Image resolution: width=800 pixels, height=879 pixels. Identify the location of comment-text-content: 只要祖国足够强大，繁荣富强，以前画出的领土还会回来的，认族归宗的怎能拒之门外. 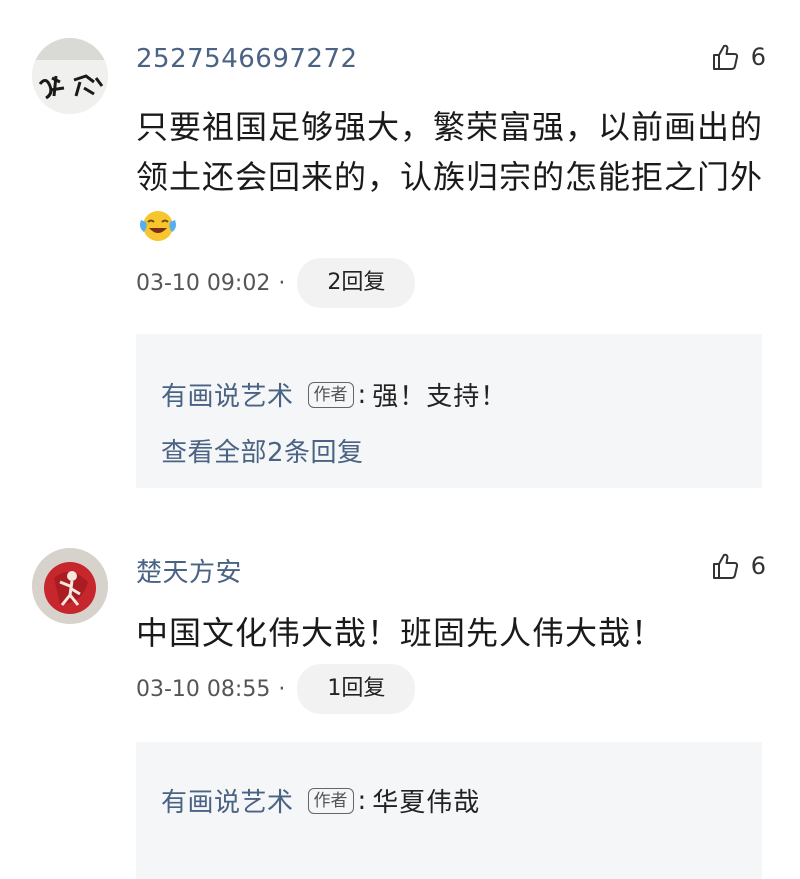
(450, 152).